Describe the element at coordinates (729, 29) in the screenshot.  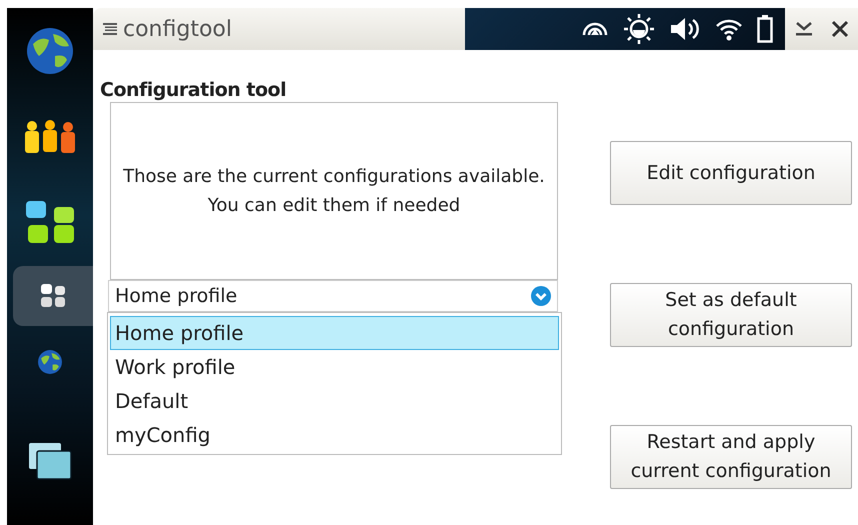
I see `wifi-icon` at that location.